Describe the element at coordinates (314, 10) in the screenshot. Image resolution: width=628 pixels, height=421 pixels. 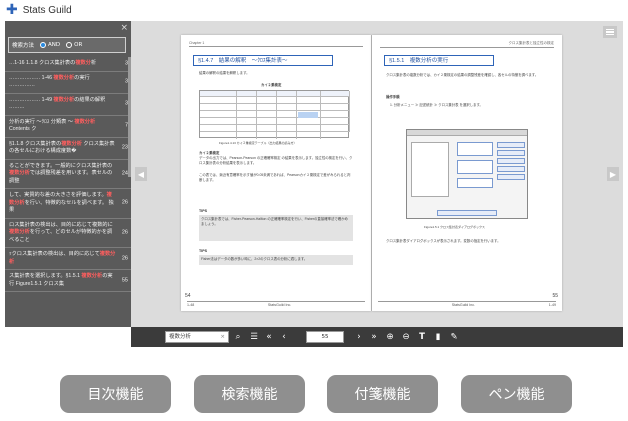
I see `app-header: ✚ Stats Guild` at that location.